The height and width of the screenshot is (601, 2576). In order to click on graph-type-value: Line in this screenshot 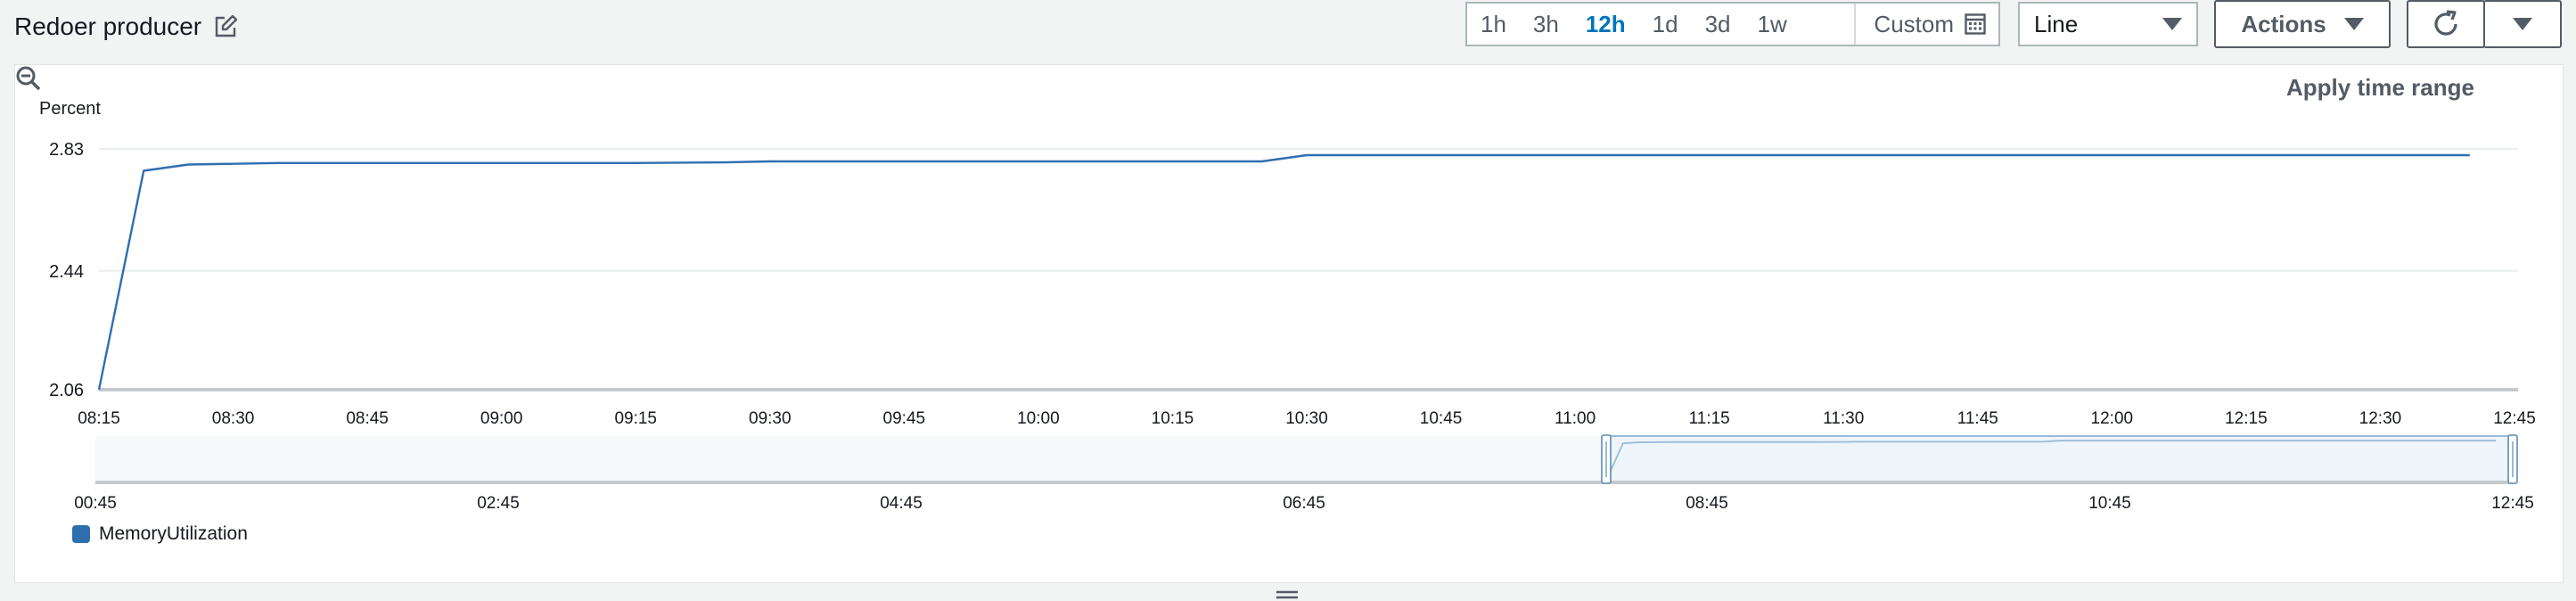, I will do `click(2056, 23)`.